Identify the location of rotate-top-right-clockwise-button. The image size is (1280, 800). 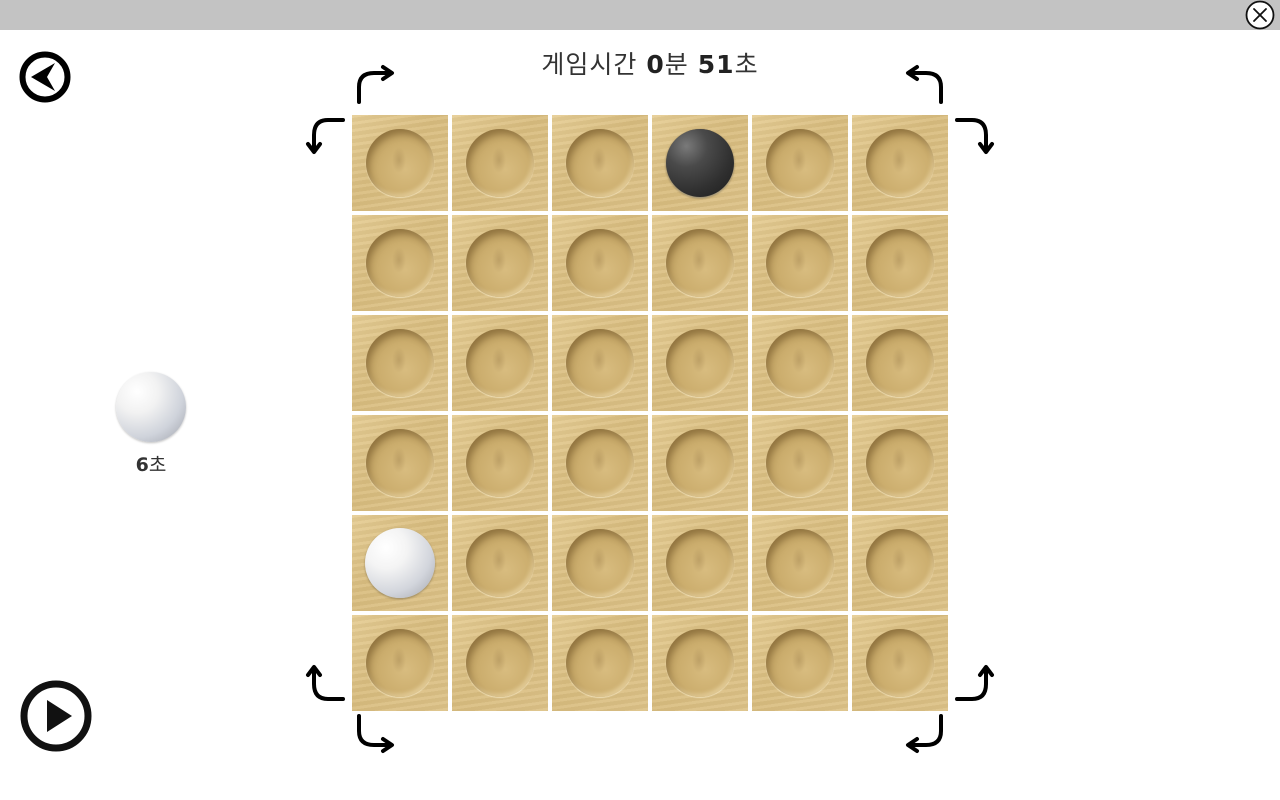
(975, 132).